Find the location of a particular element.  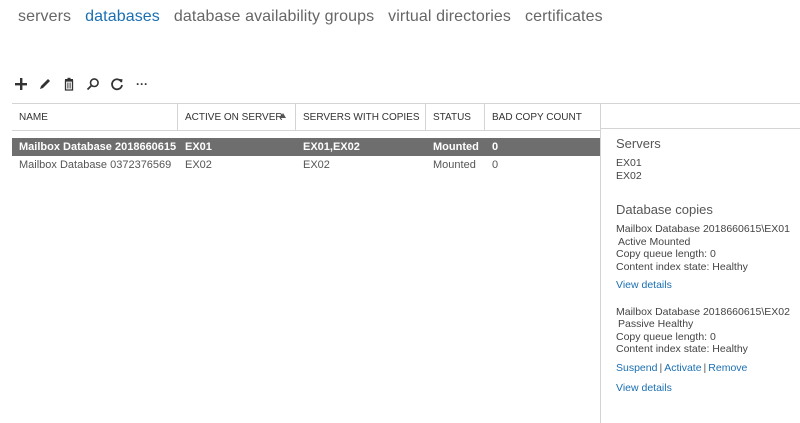

cell-servers-with-copies: EX01,EX02 is located at coordinates (331, 147).